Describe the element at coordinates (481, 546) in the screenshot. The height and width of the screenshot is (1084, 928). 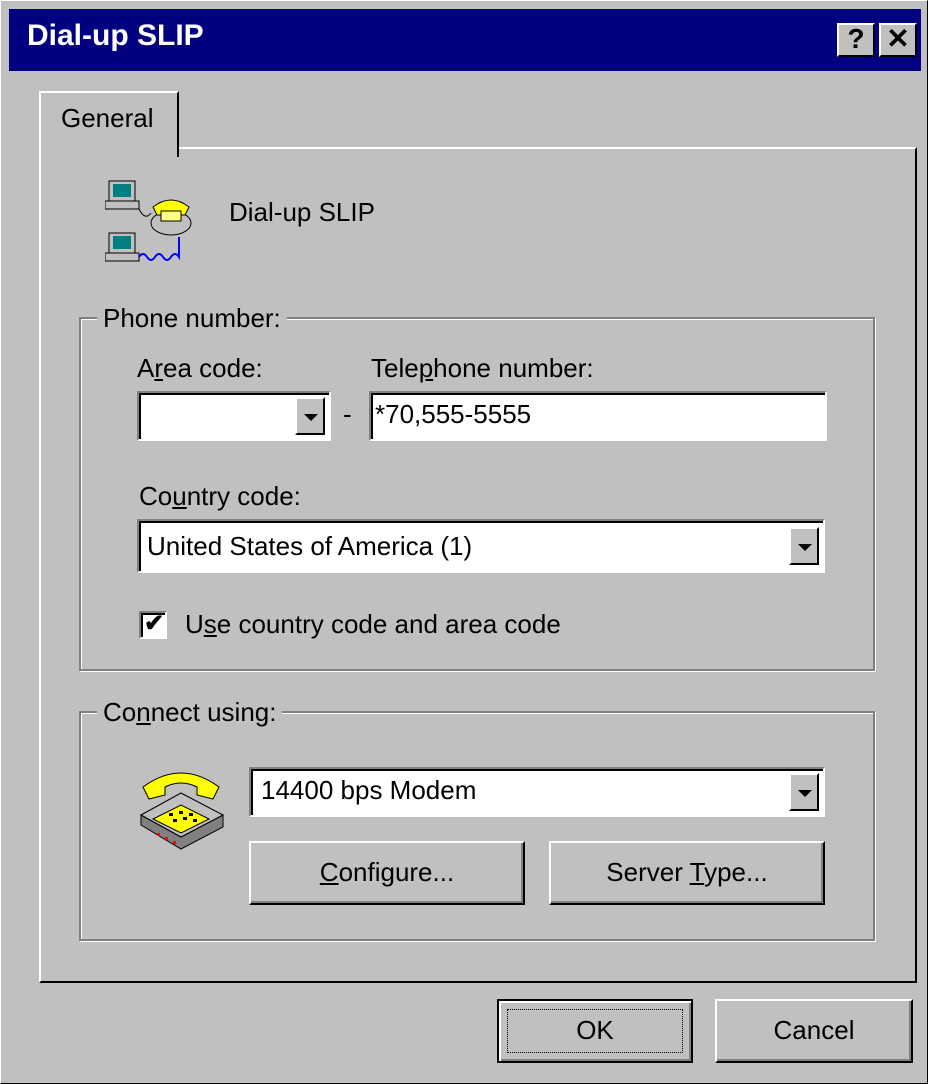
I see `country-code-select: United States of America (1)` at that location.